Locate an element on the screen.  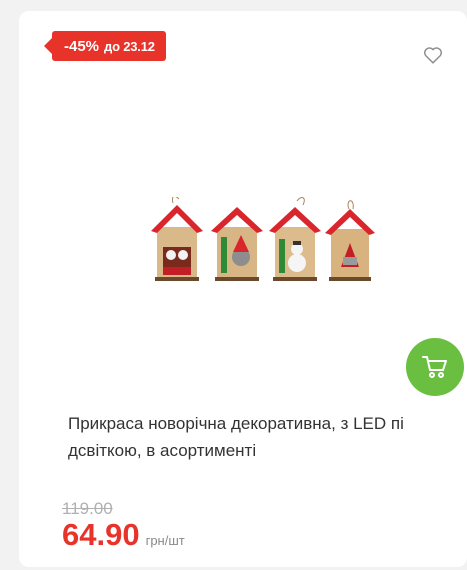
price-unit: грн/шт is located at coordinates (165, 540).